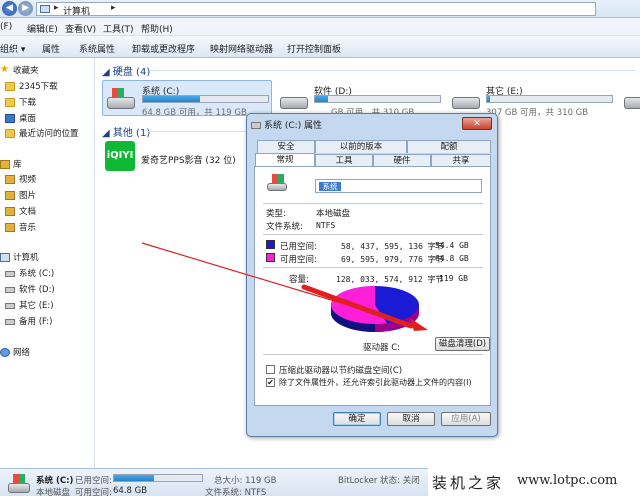 This screenshot has height=496, width=640. Describe the element at coordinates (93, 492) in the screenshot. I see `status-free-label: 可用空间:` at that location.